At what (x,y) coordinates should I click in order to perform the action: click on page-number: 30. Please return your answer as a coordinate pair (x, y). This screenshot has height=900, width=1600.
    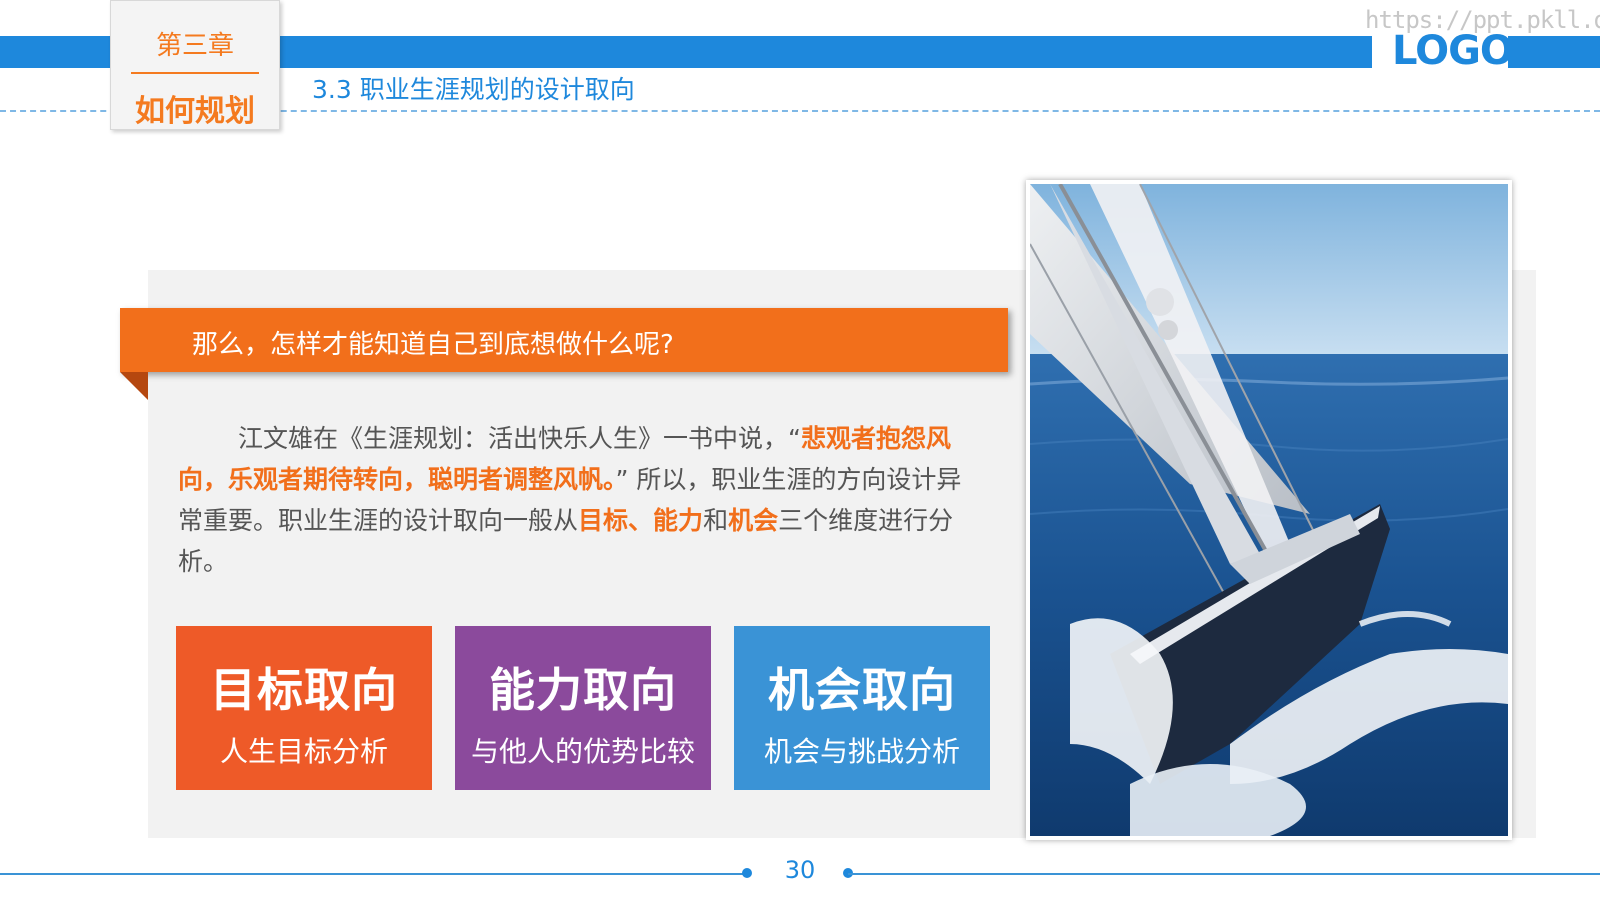
    Looking at the image, I should click on (800, 870).